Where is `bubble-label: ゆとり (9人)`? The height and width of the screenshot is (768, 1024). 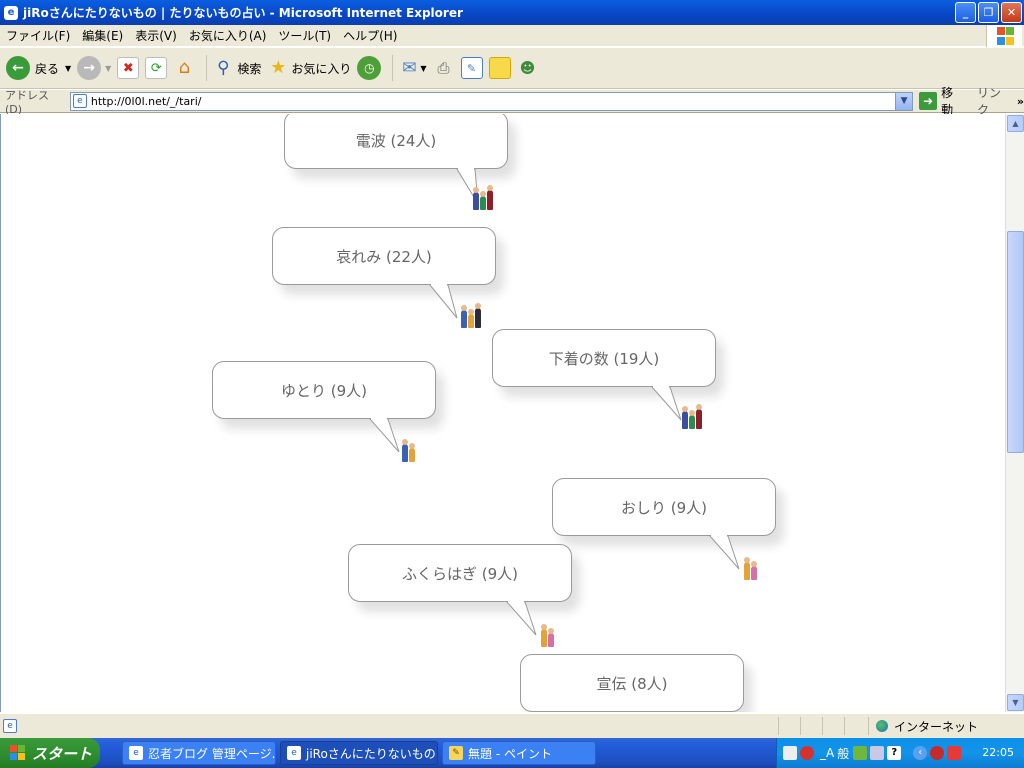
bubble-label: ゆとり (9人) is located at coordinates (324, 390).